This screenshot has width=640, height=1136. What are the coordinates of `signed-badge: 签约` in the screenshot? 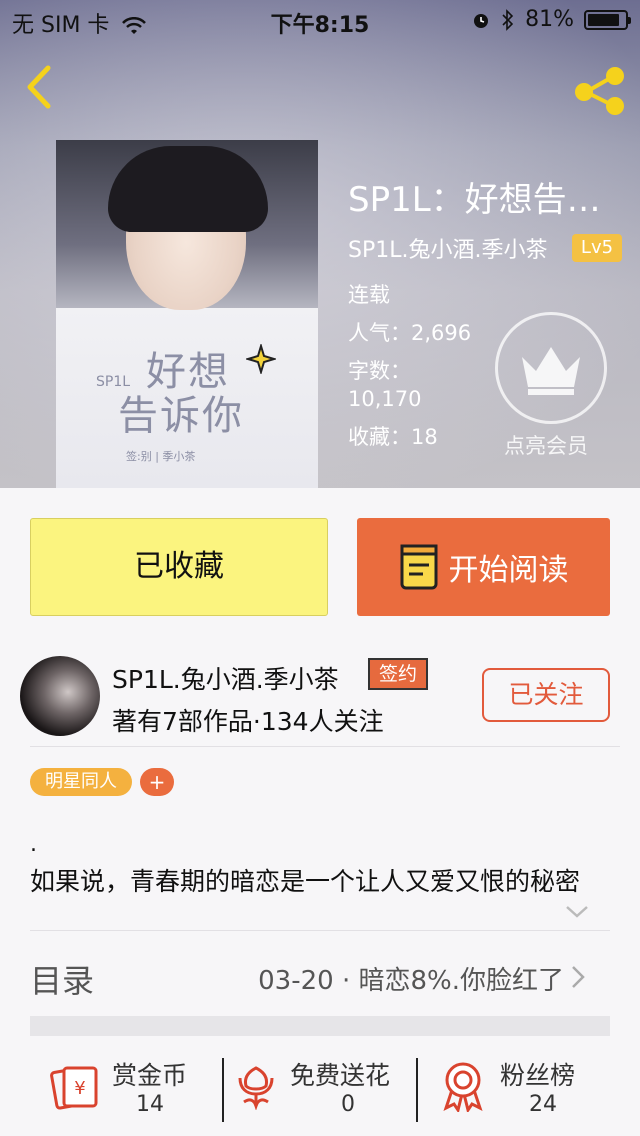 It's located at (398, 674).